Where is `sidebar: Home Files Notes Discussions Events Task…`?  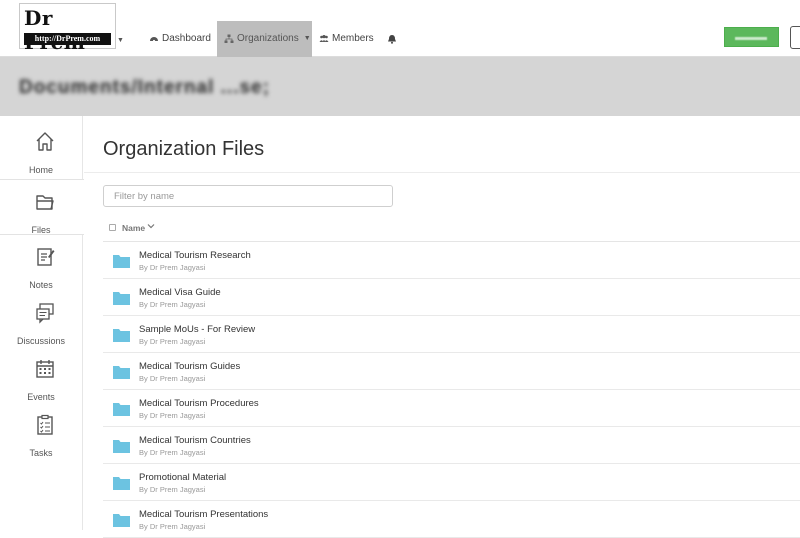
sidebar: Home Files Notes Discussions Events Task… is located at coordinates (42, 323).